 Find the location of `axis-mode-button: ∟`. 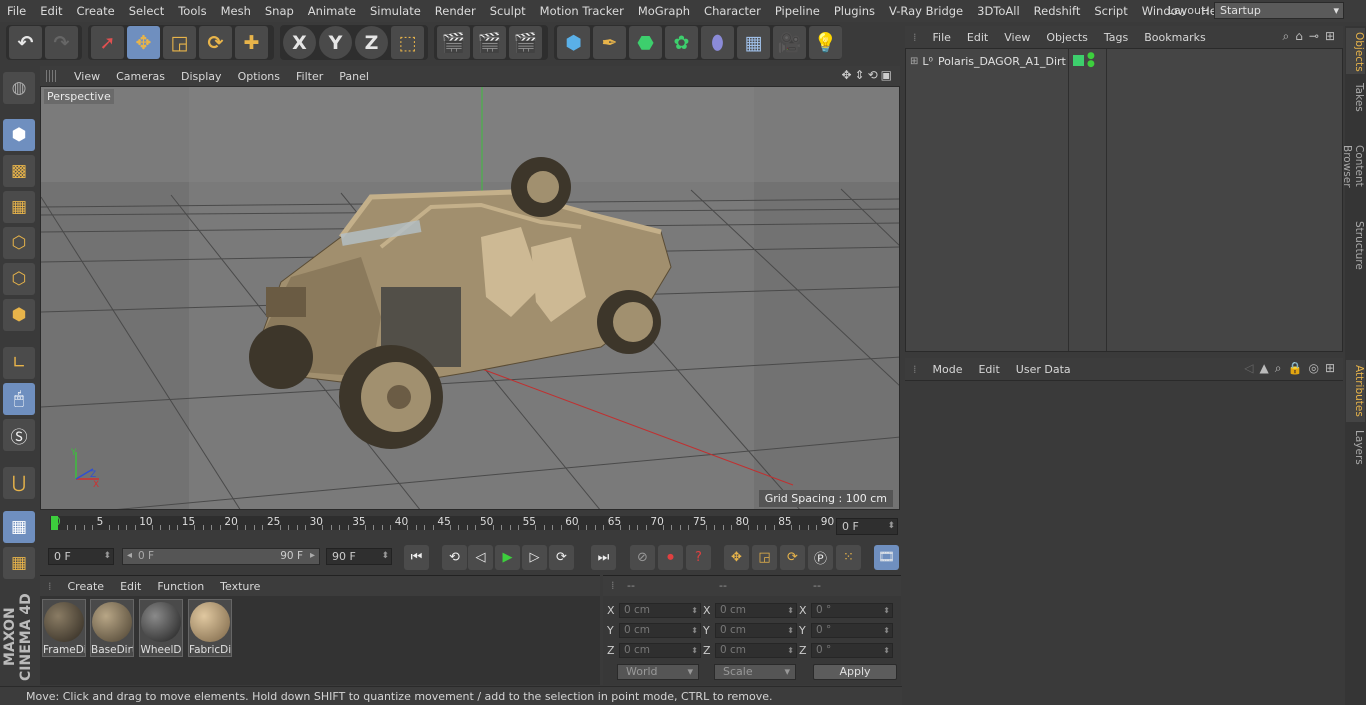

axis-mode-button: ∟ is located at coordinates (19, 363).